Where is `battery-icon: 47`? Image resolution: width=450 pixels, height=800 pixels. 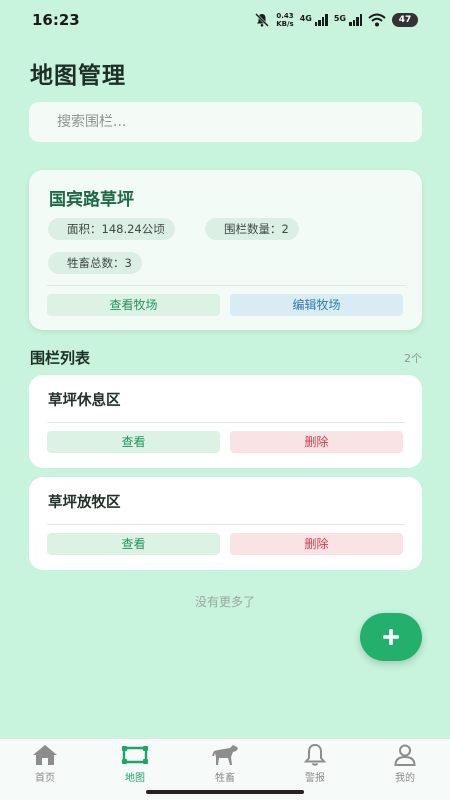 battery-icon: 47 is located at coordinates (405, 20).